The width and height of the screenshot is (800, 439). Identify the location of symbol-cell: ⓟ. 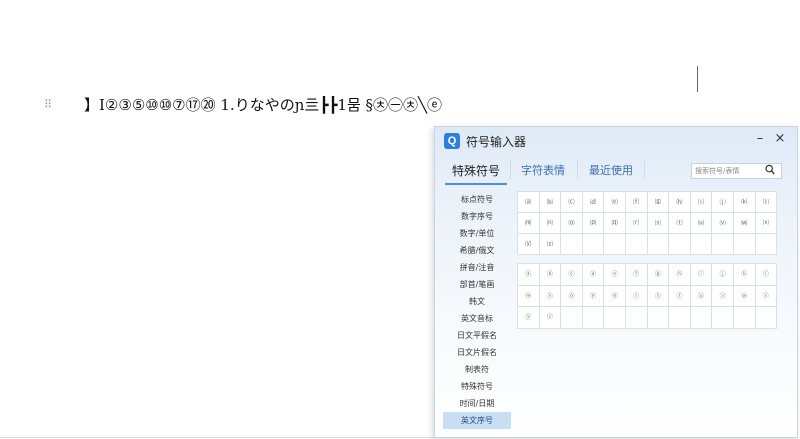
(593, 296).